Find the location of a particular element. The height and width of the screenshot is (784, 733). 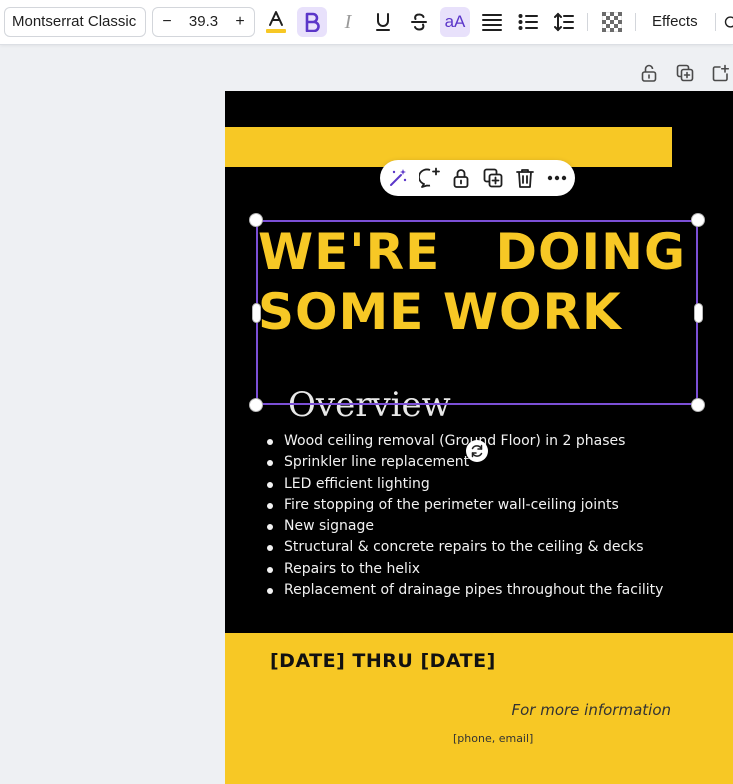

trash-icon is located at coordinates (525, 178).